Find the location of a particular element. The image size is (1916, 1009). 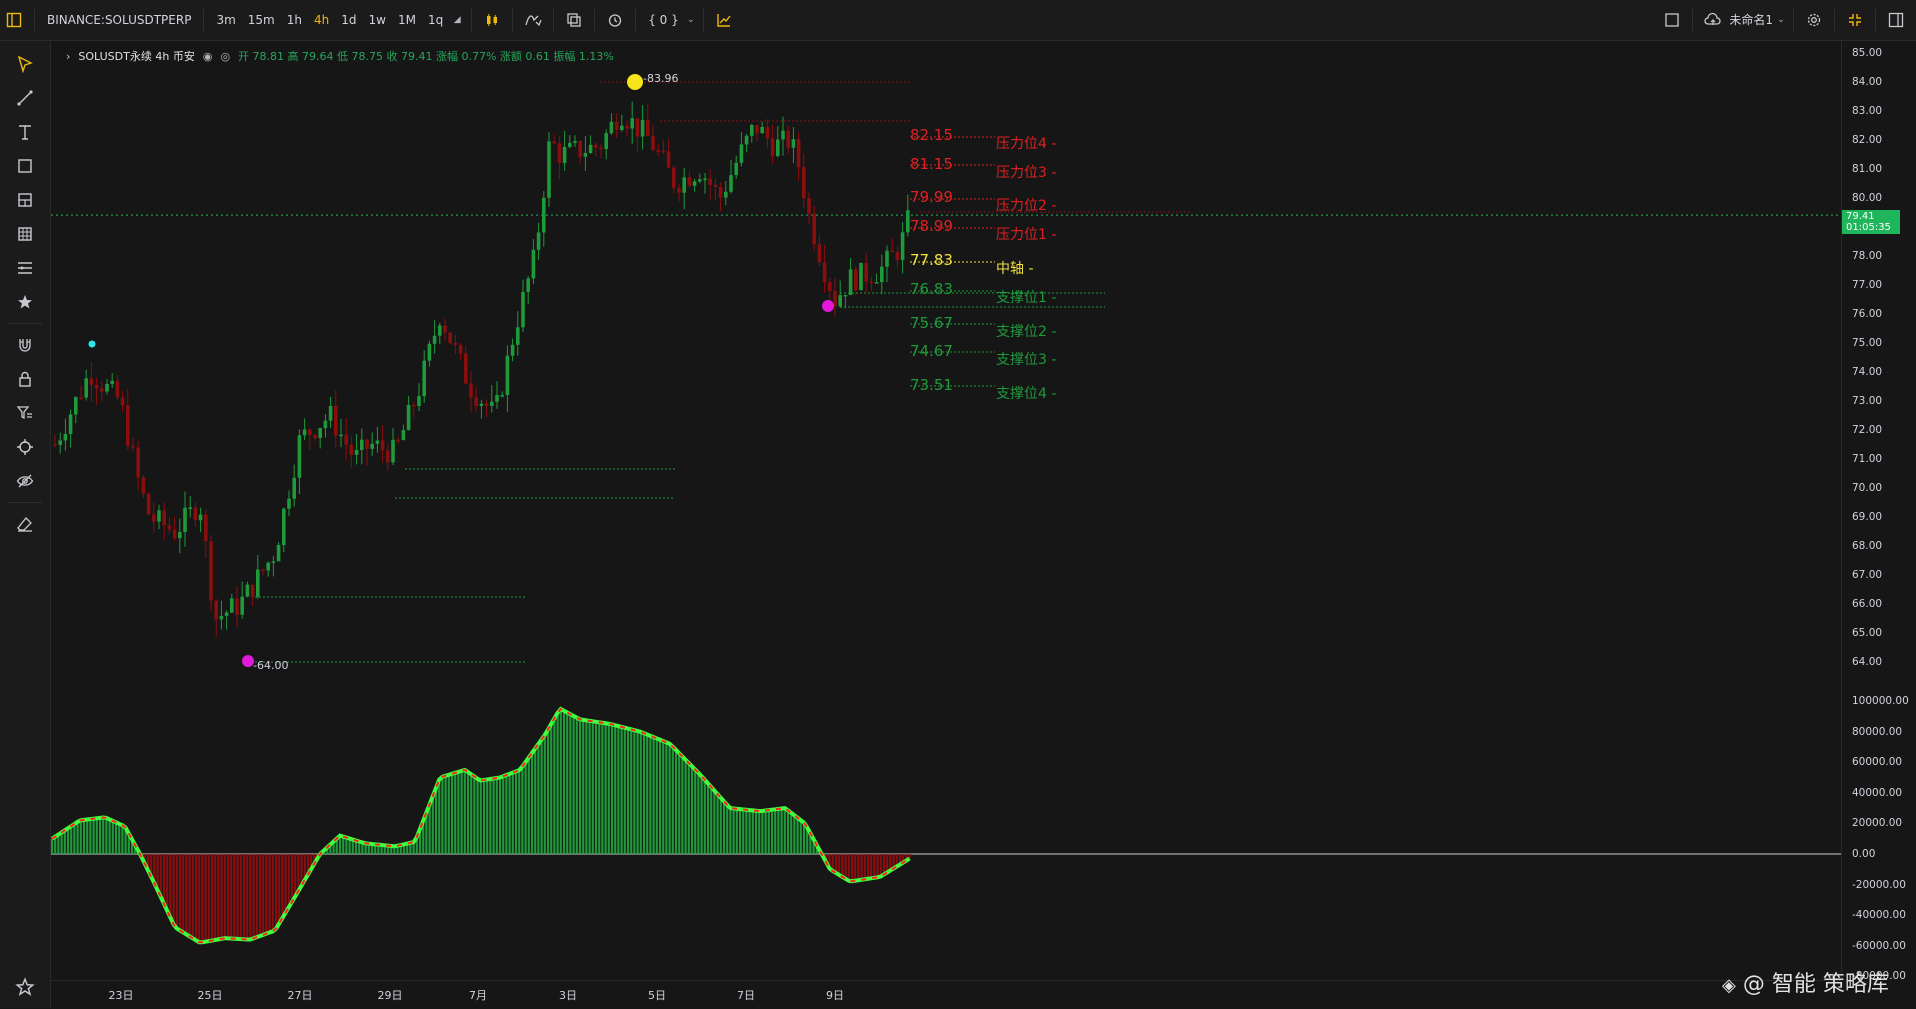

interval-1q: 1q is located at coordinates (435, 20).